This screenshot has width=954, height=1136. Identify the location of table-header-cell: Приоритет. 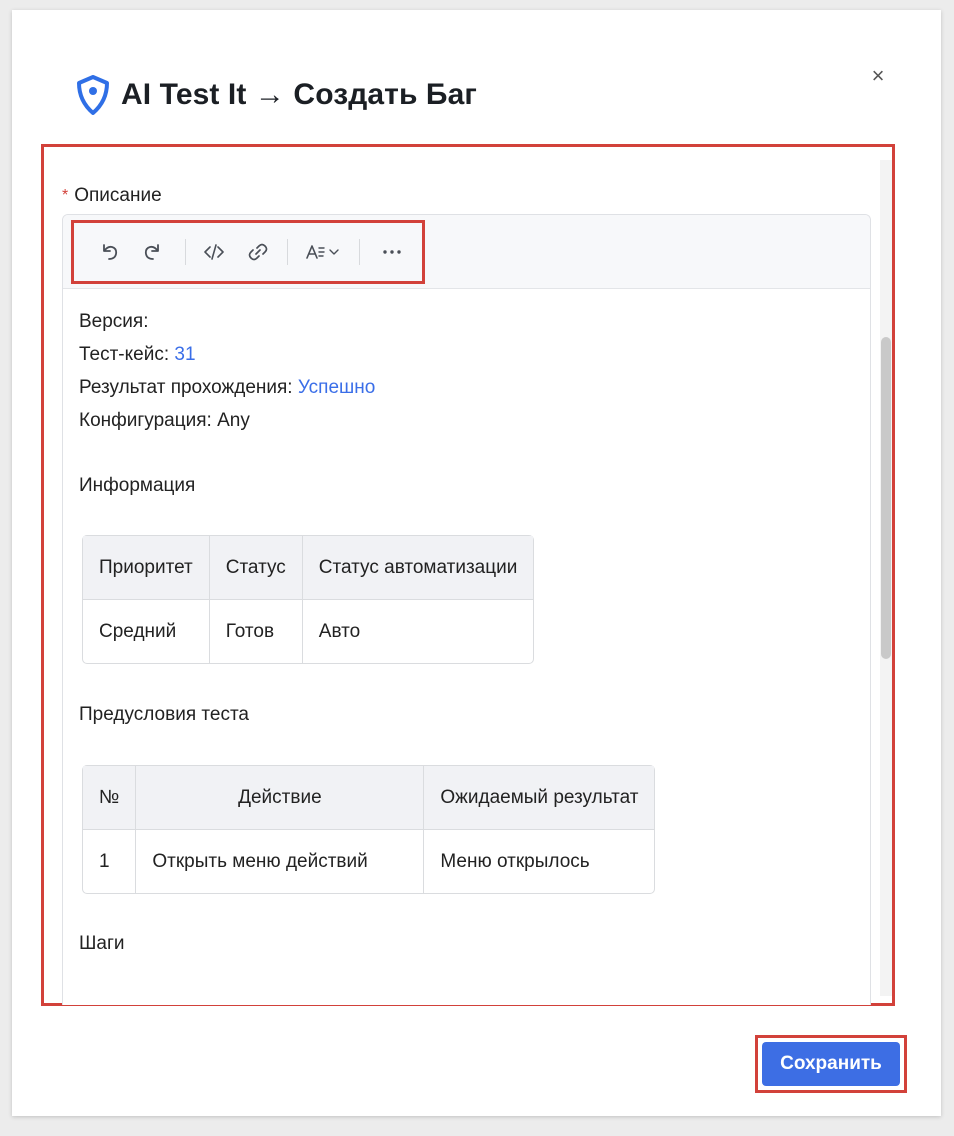
(146, 568).